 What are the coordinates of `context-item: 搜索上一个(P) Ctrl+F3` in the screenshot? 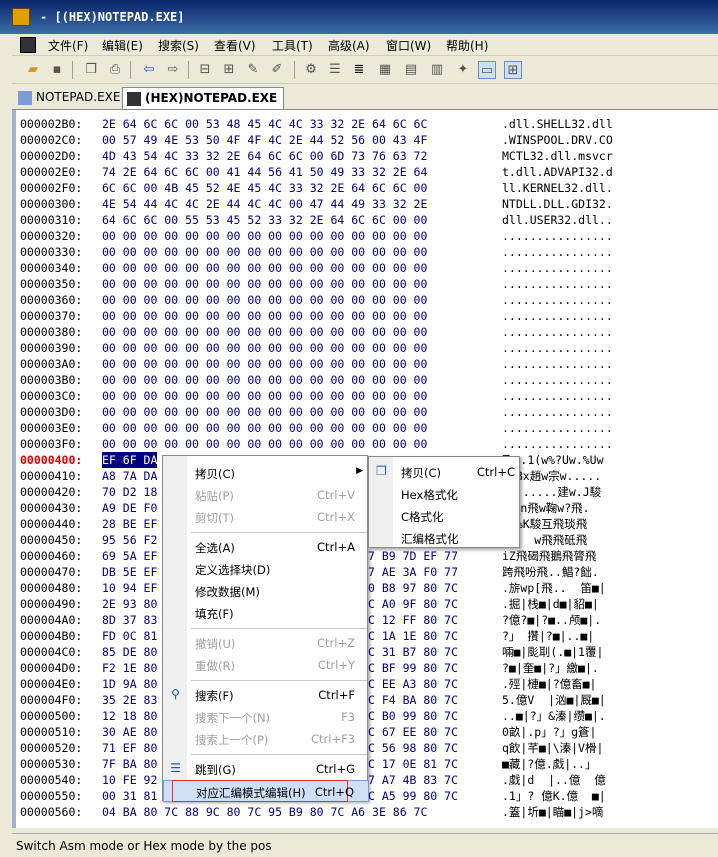 It's located at (266, 739).